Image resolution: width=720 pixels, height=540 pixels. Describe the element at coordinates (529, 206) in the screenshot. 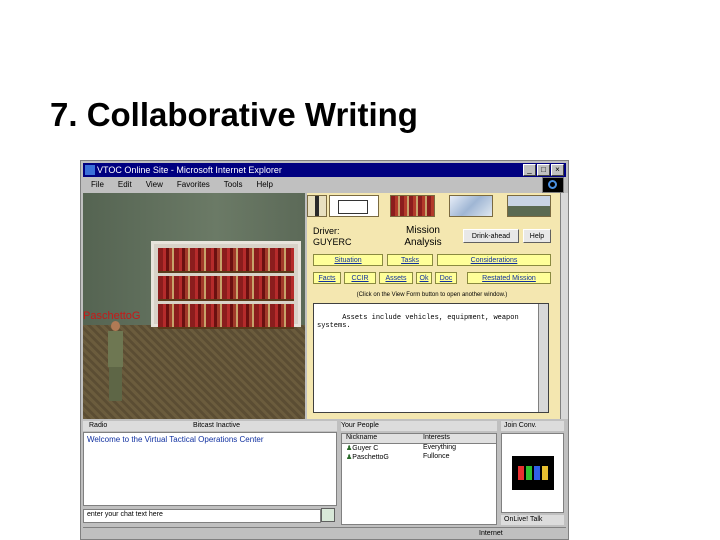

I see `thumbnail-vehicle` at that location.